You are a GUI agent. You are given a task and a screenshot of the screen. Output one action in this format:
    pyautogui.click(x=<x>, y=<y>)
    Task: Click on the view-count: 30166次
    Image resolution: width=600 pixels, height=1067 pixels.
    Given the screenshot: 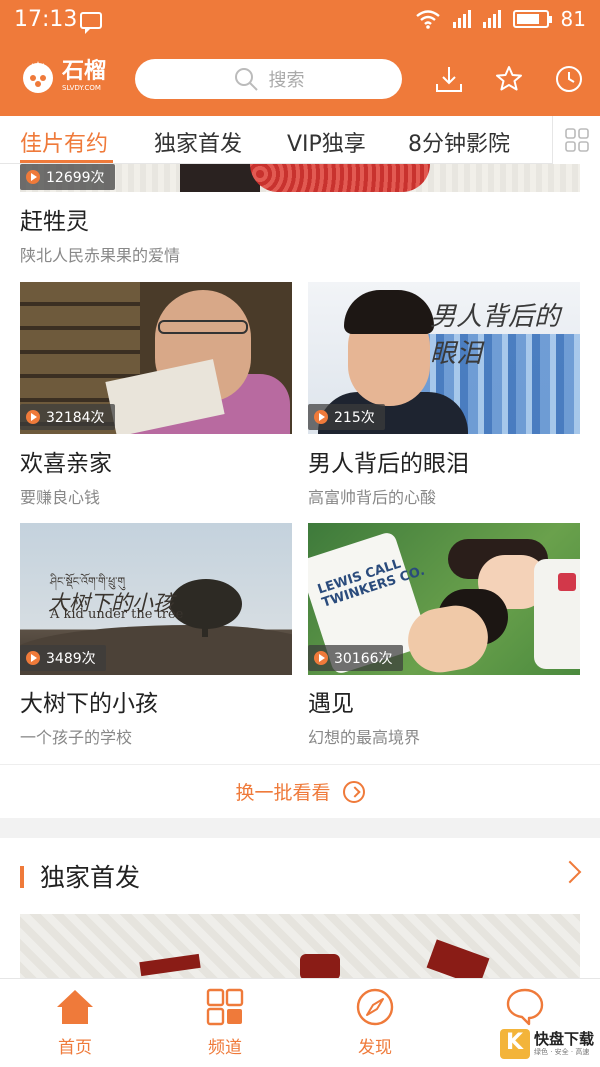 What is the action you would take?
    pyautogui.click(x=363, y=659)
    